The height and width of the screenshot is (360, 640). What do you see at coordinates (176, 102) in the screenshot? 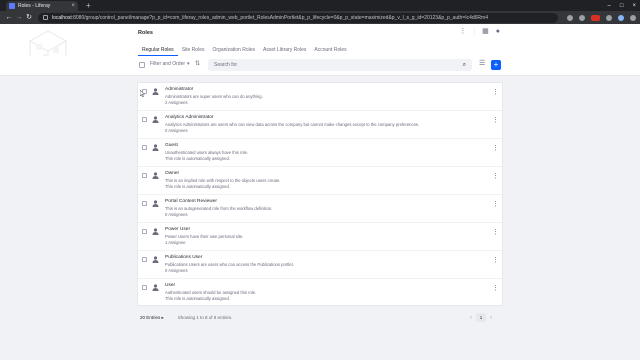
I see `role-assignees: 2 Assignees` at bounding box center [176, 102].